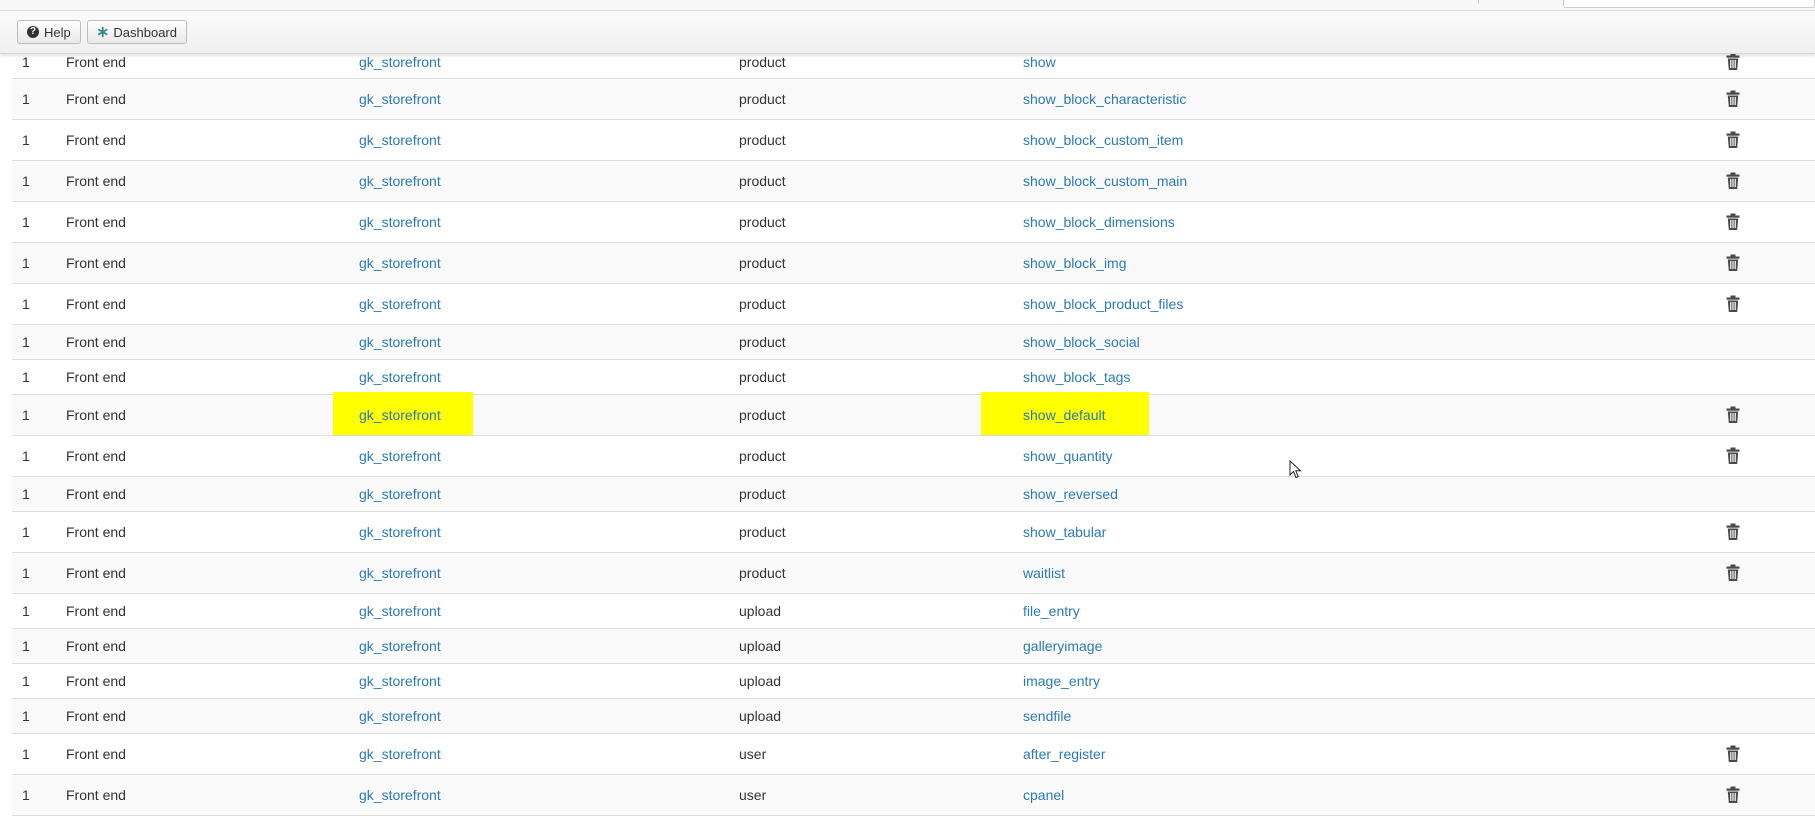 Image resolution: width=1815 pixels, height=825 pixels. I want to click on row-action-link: file_entry, so click(1051, 611).